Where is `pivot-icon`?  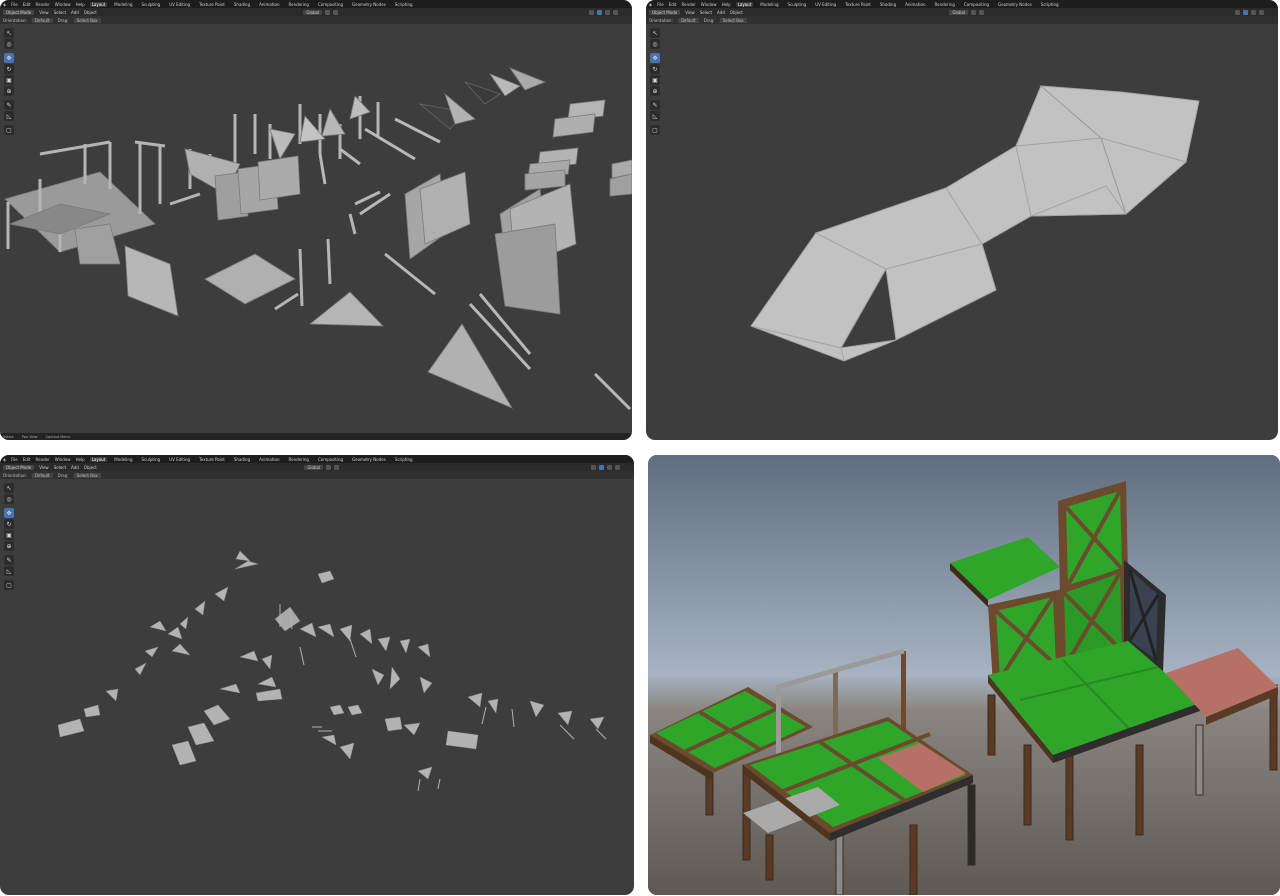
pivot-icon is located at coordinates (329, 467).